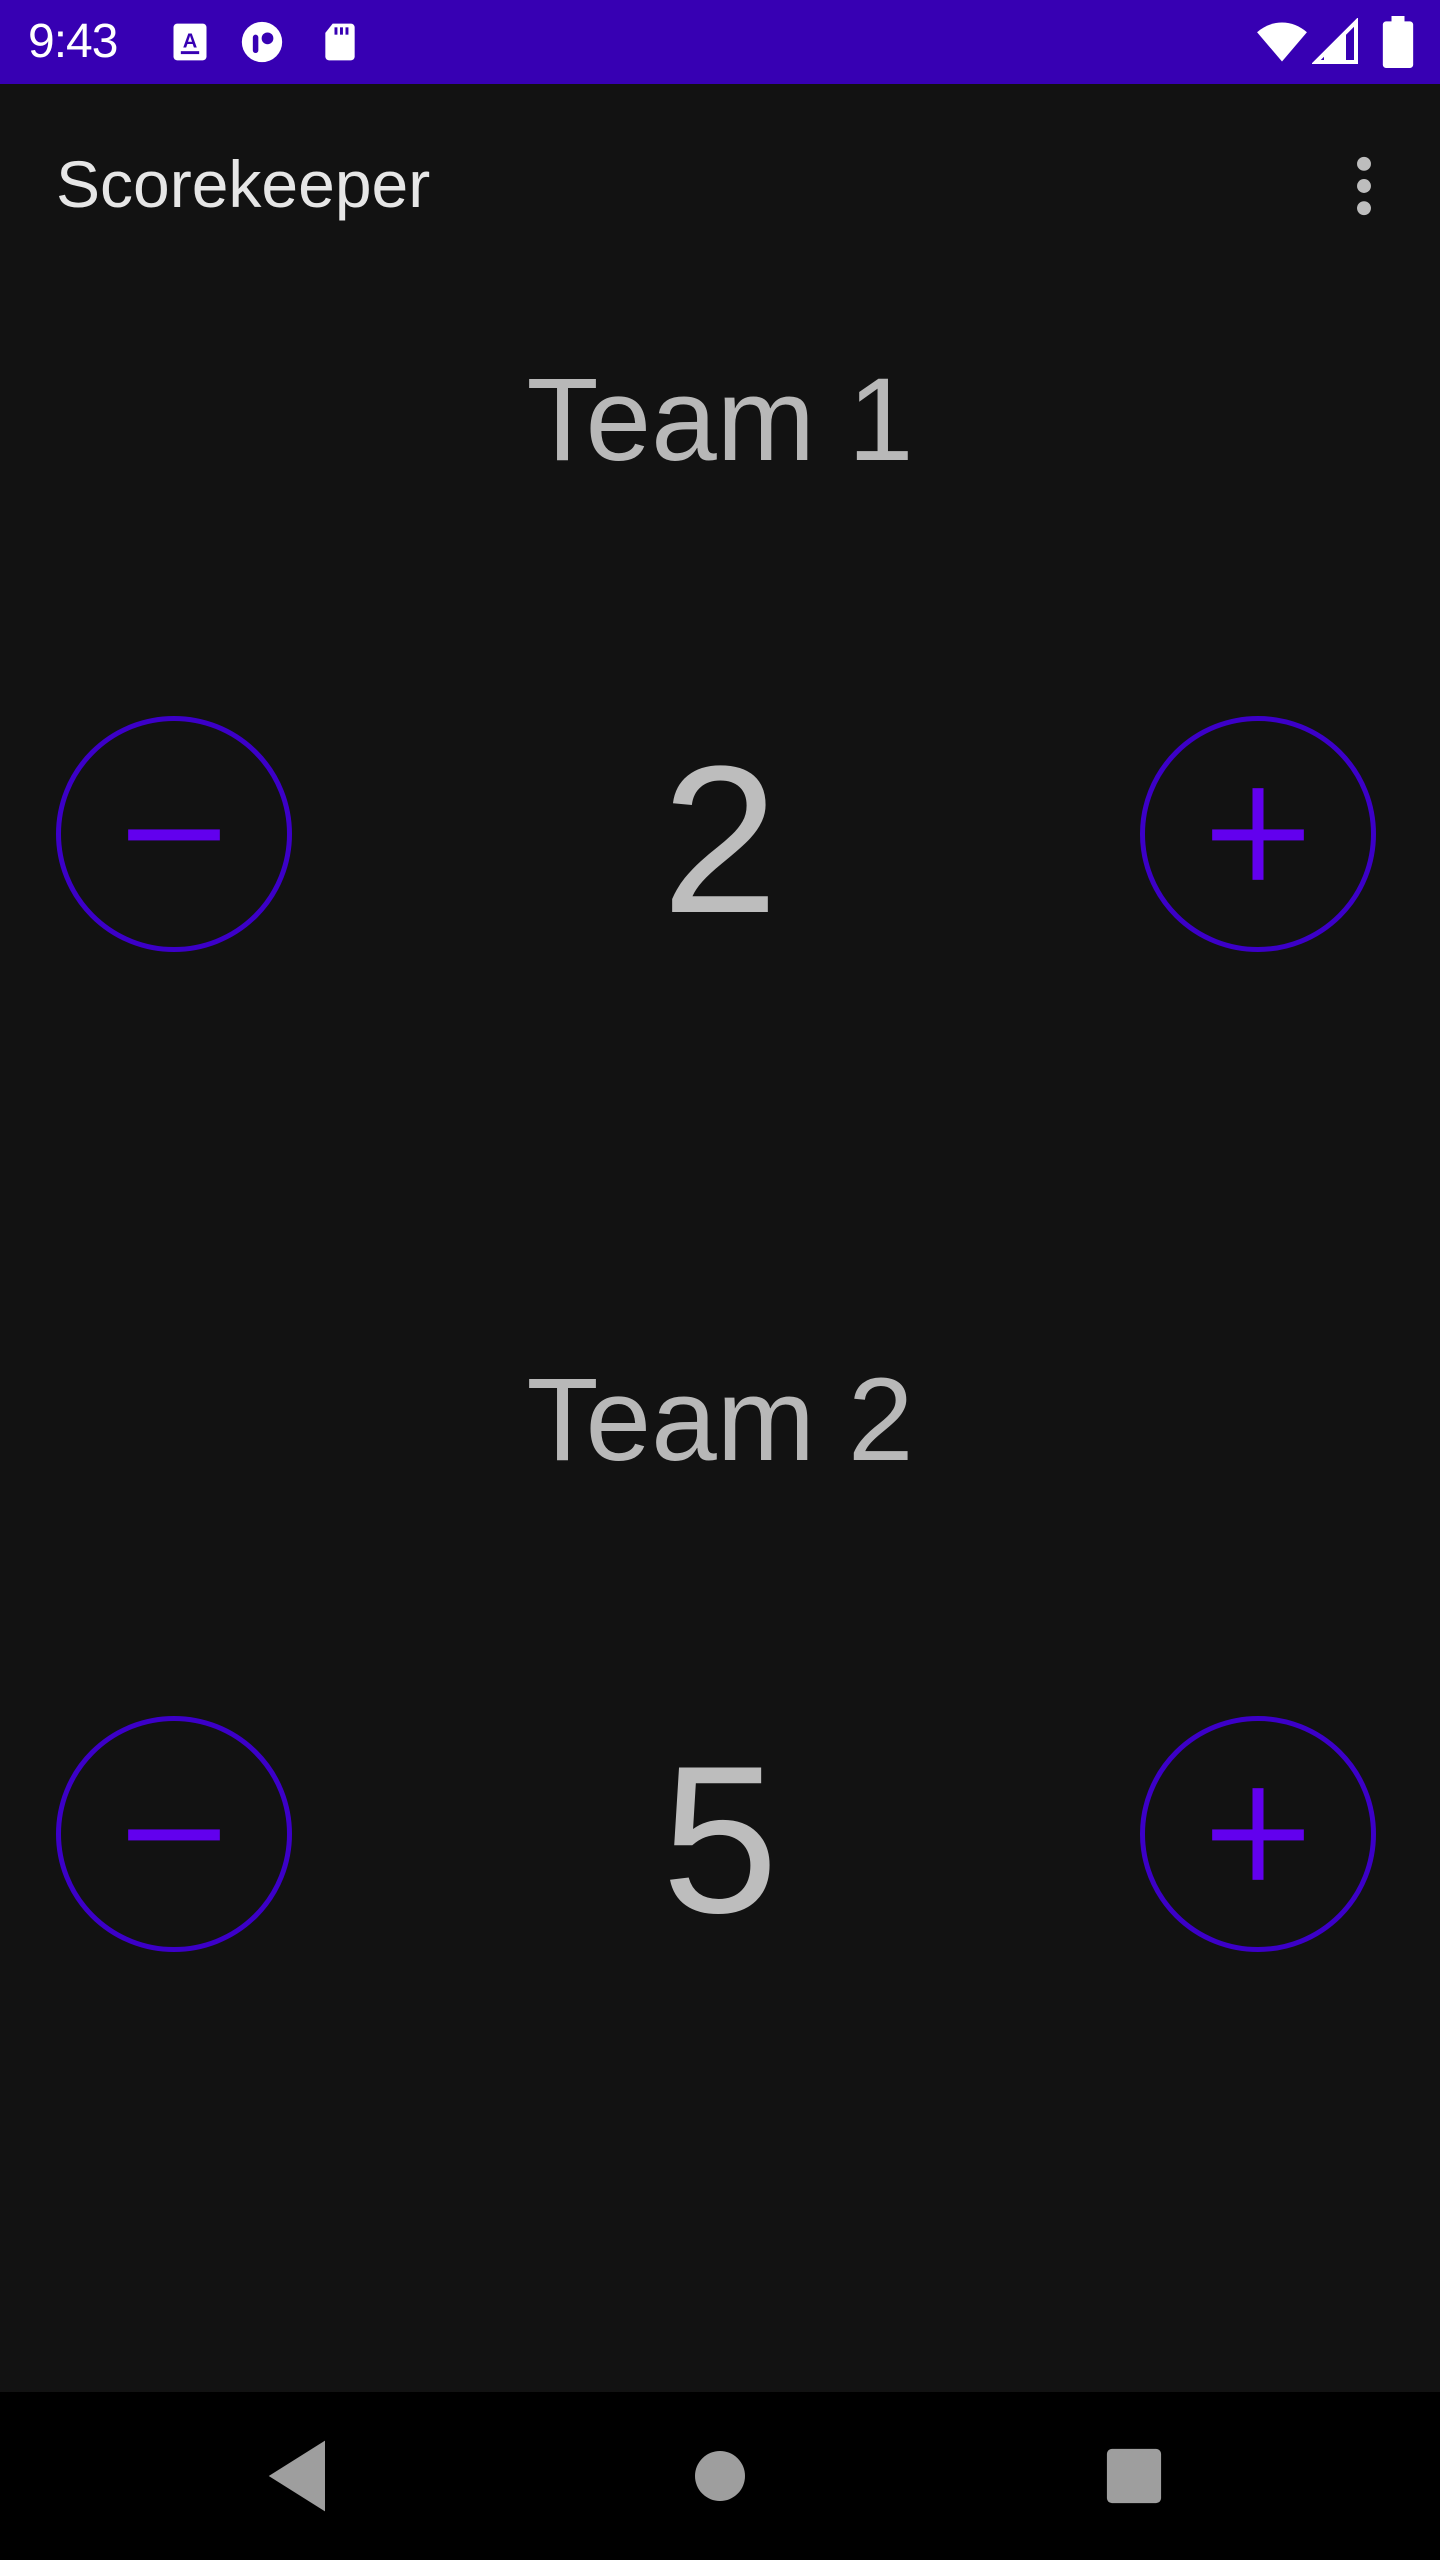 The width and height of the screenshot is (1440, 2560). I want to click on nav-home-button, so click(720, 2476).